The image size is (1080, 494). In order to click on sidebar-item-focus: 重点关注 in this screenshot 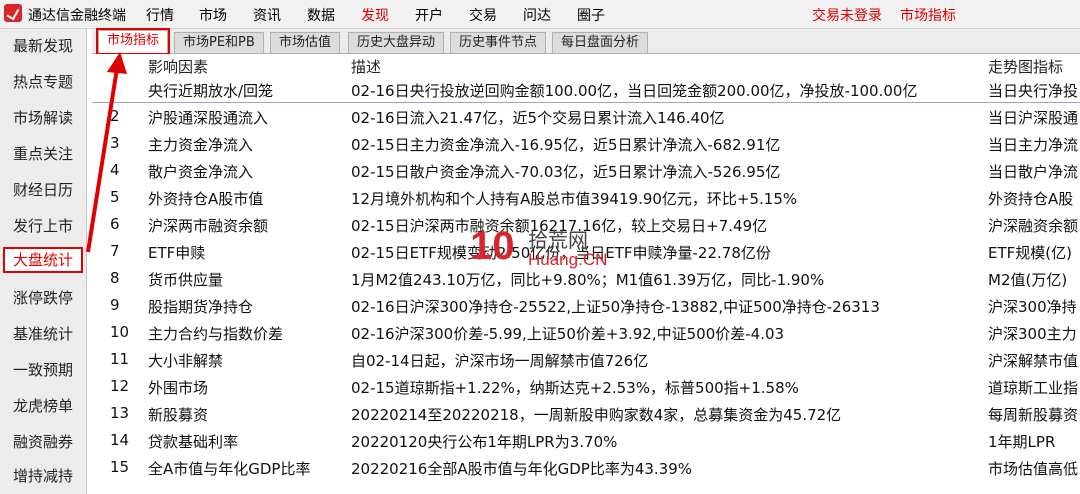, I will do `click(43, 154)`.